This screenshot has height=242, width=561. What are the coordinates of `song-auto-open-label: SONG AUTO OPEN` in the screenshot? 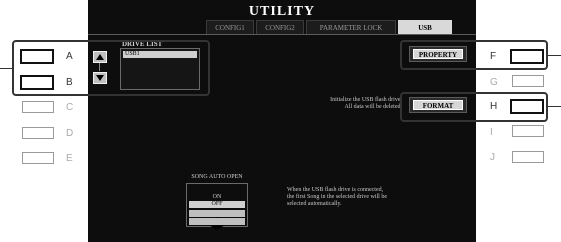 It's located at (217, 177).